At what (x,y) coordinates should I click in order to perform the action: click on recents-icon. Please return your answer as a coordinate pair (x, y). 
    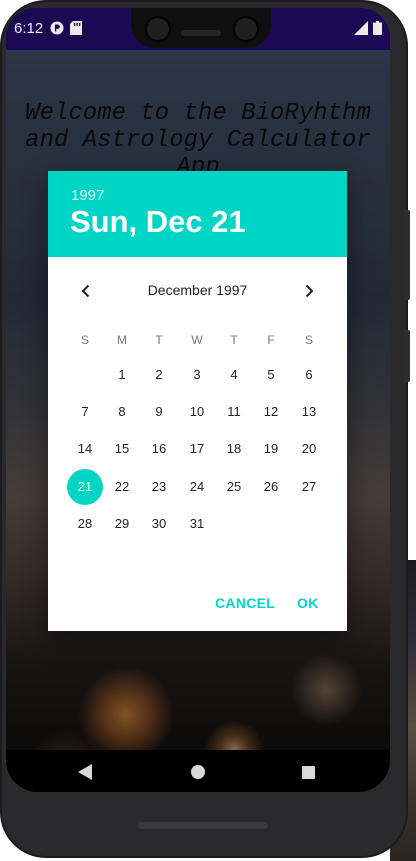
    Looking at the image, I should click on (308, 775).